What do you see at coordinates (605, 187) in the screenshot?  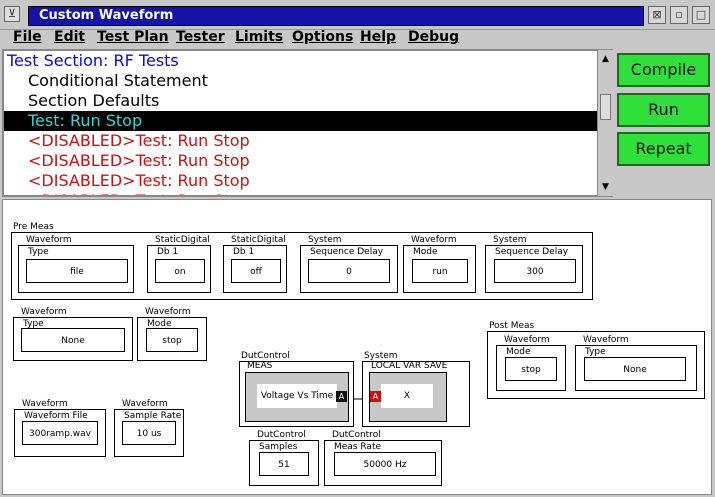 I see `scroll-down-icon: ▼` at bounding box center [605, 187].